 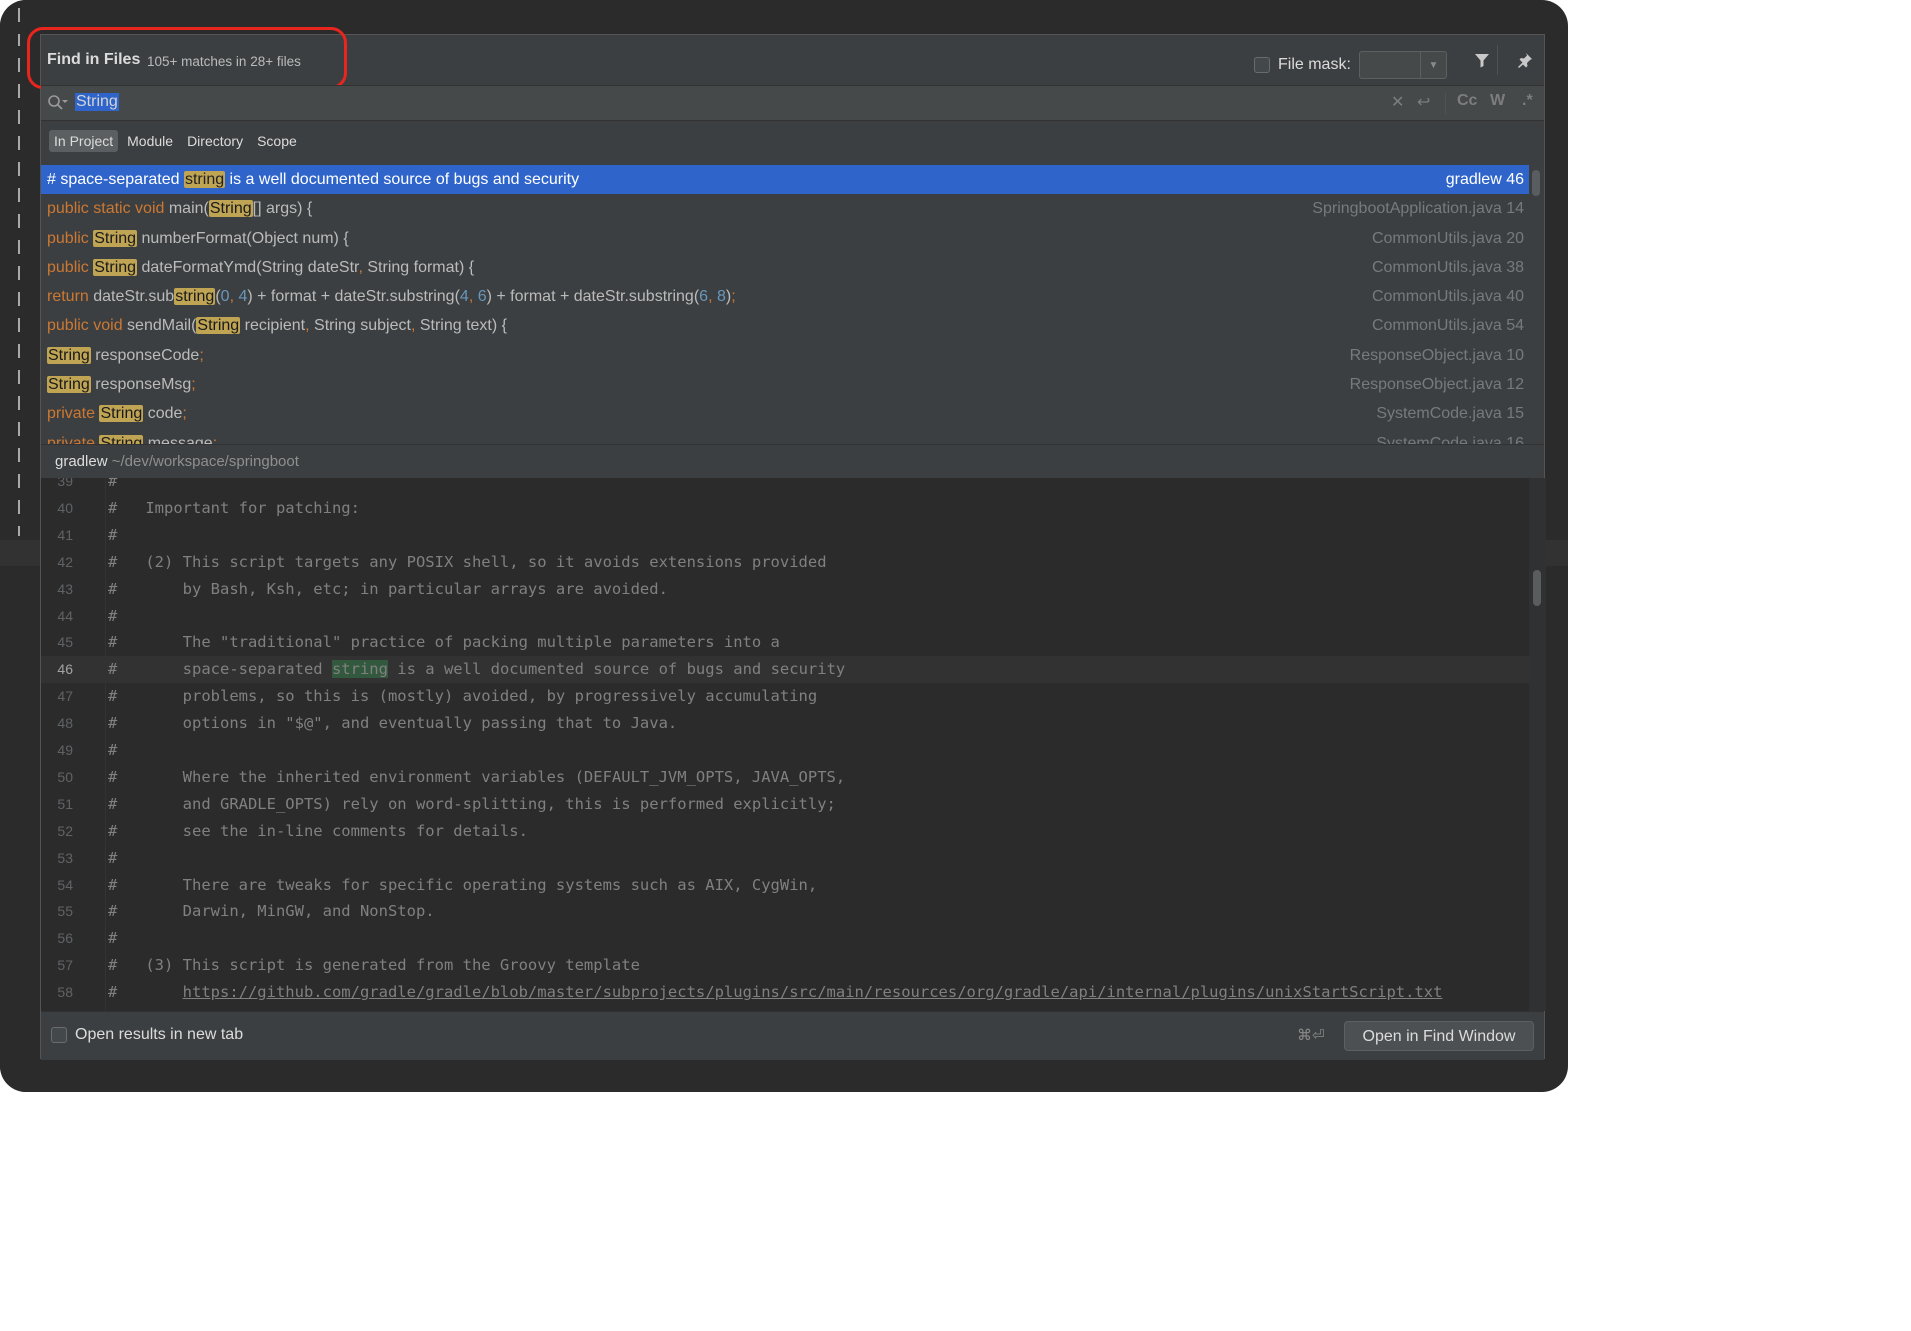 I want to click on result-location: CommonUtils.java 40, so click(x=1447, y=297).